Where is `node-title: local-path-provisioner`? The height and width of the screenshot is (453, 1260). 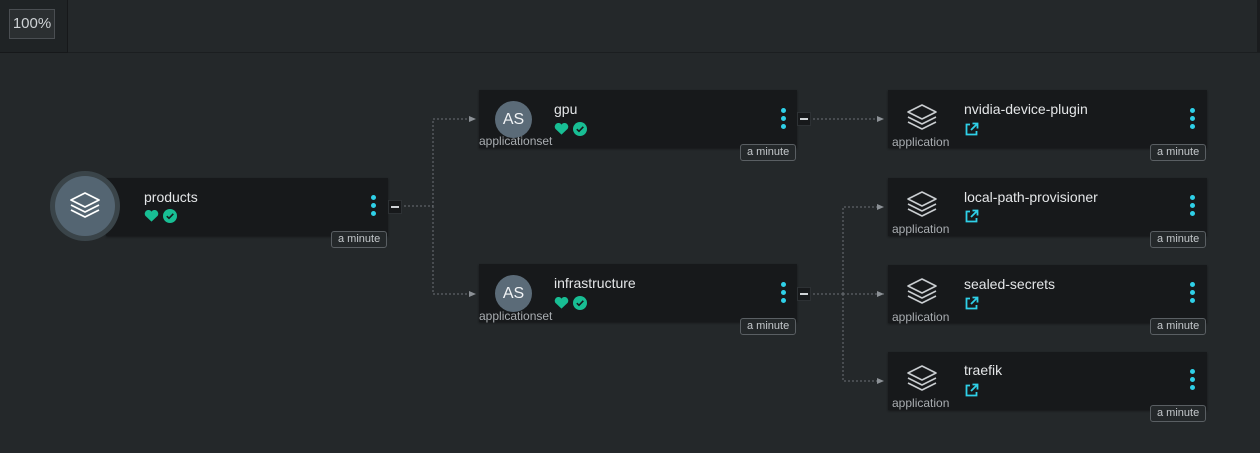
node-title: local-path-provisioner is located at coordinates (1031, 197).